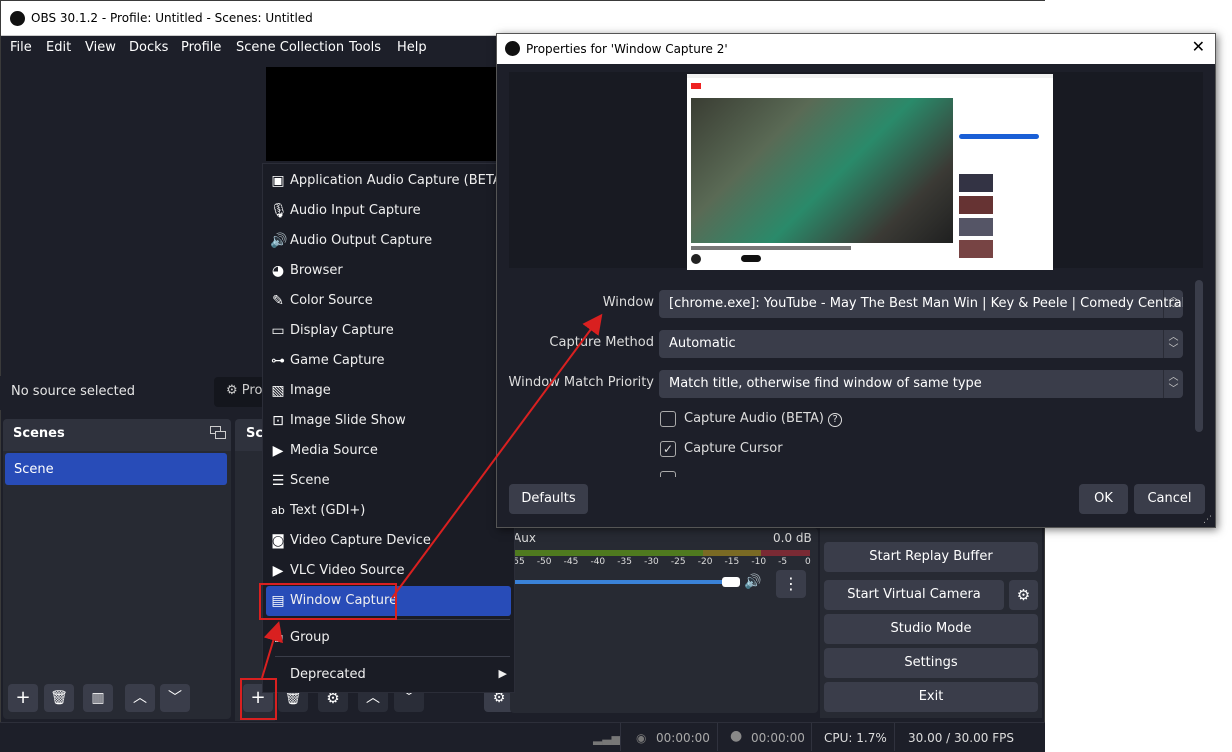  I want to click on annotation-arrow-to-window-field, so click(497, 456).